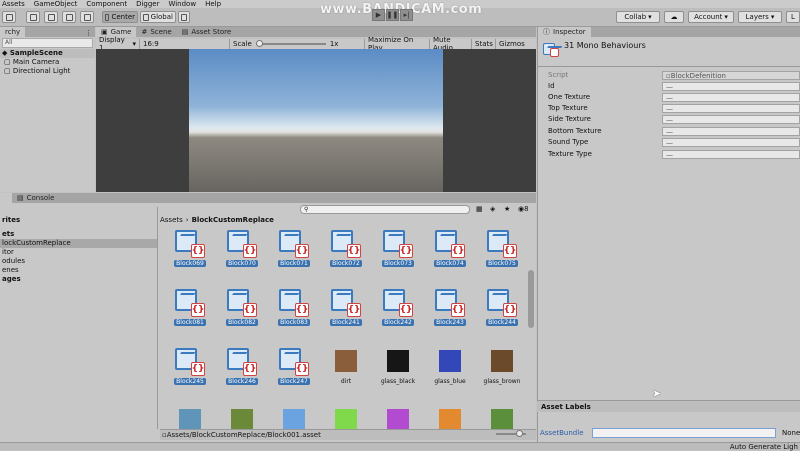 This screenshot has width=800, height=451. What do you see at coordinates (13, 32) in the screenshot?
I see `tab-hierarchy: rchy` at bounding box center [13, 32].